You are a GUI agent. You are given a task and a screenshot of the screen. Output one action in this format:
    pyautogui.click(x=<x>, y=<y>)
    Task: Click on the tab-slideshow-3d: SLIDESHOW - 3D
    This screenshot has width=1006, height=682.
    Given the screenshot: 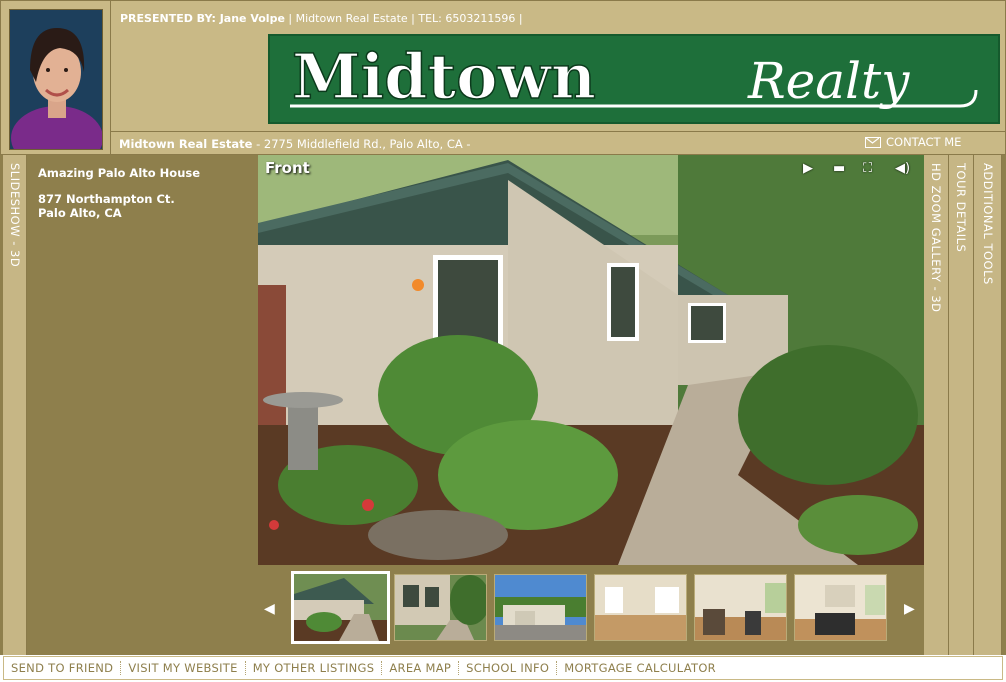 What is the action you would take?
    pyautogui.click(x=15, y=405)
    